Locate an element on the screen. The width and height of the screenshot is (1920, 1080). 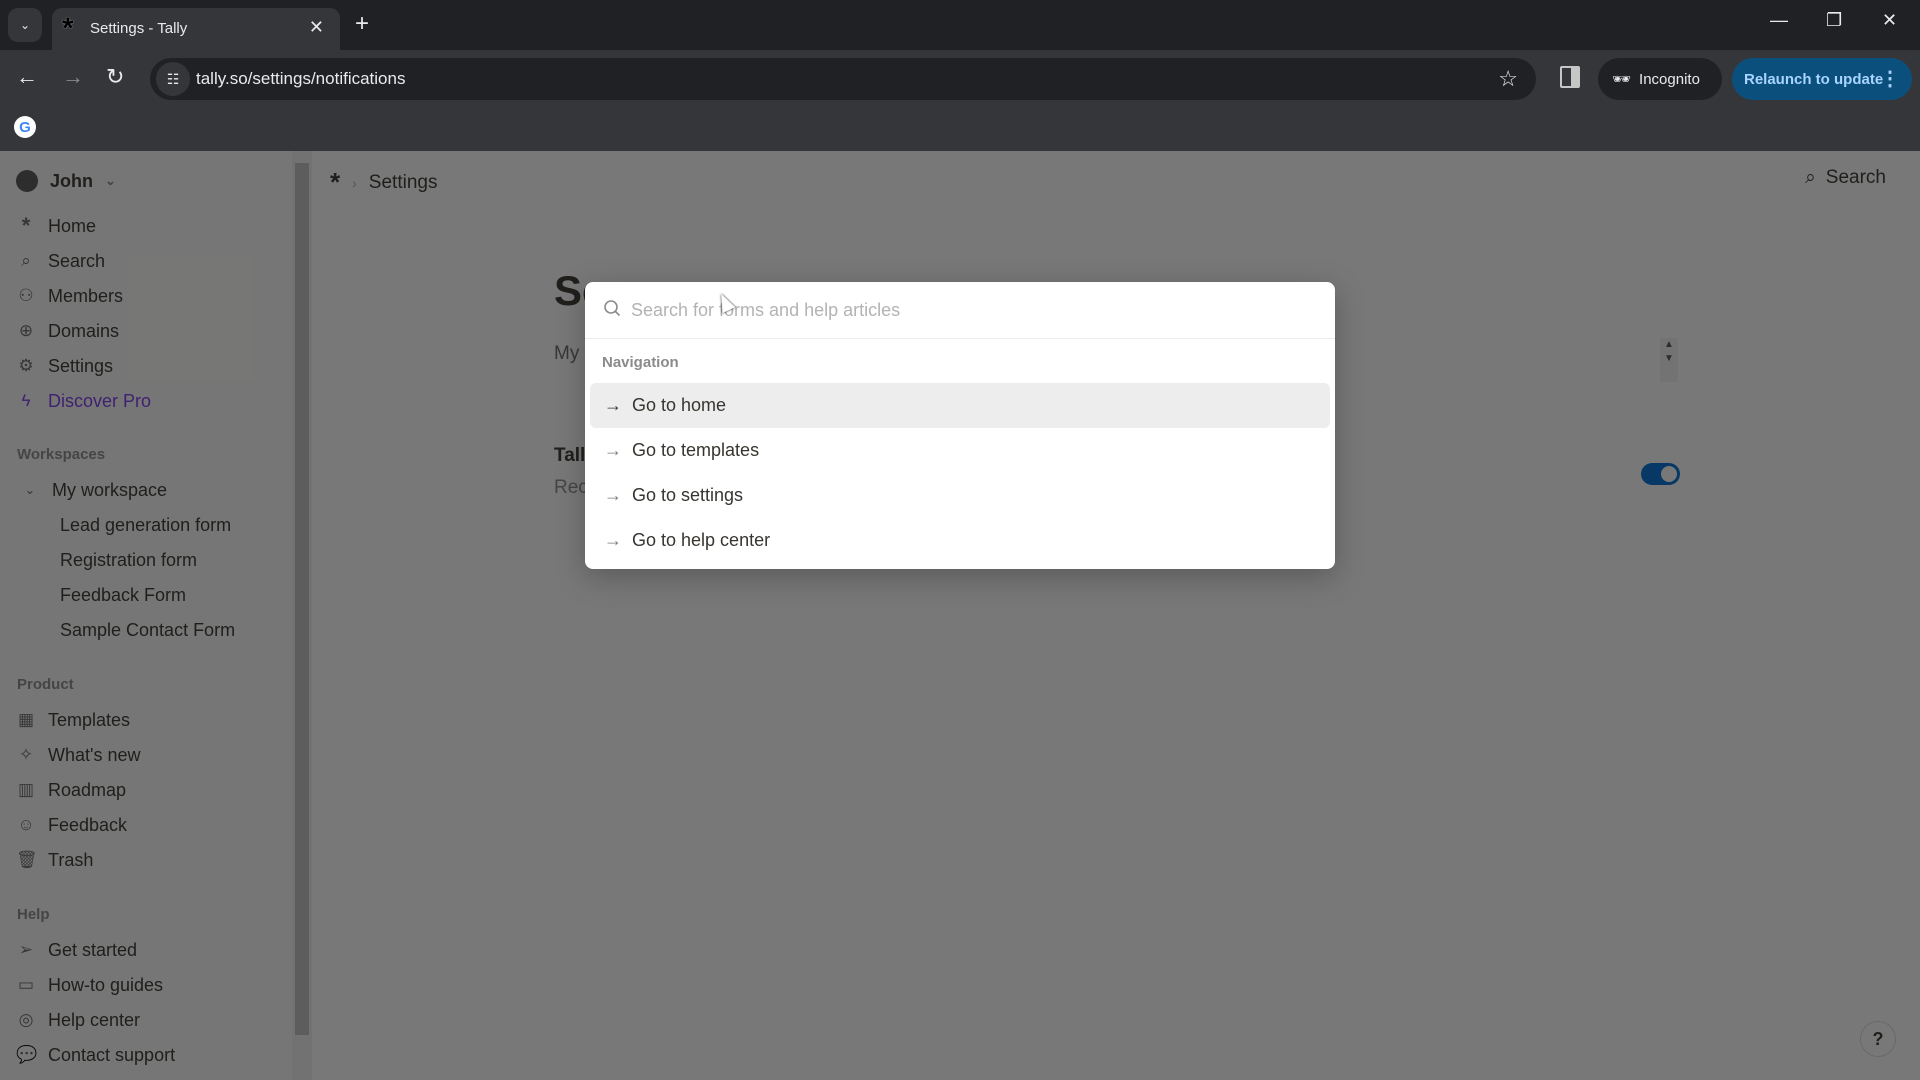
nav-go-to-help-center: → Go to help center is located at coordinates (960, 540).